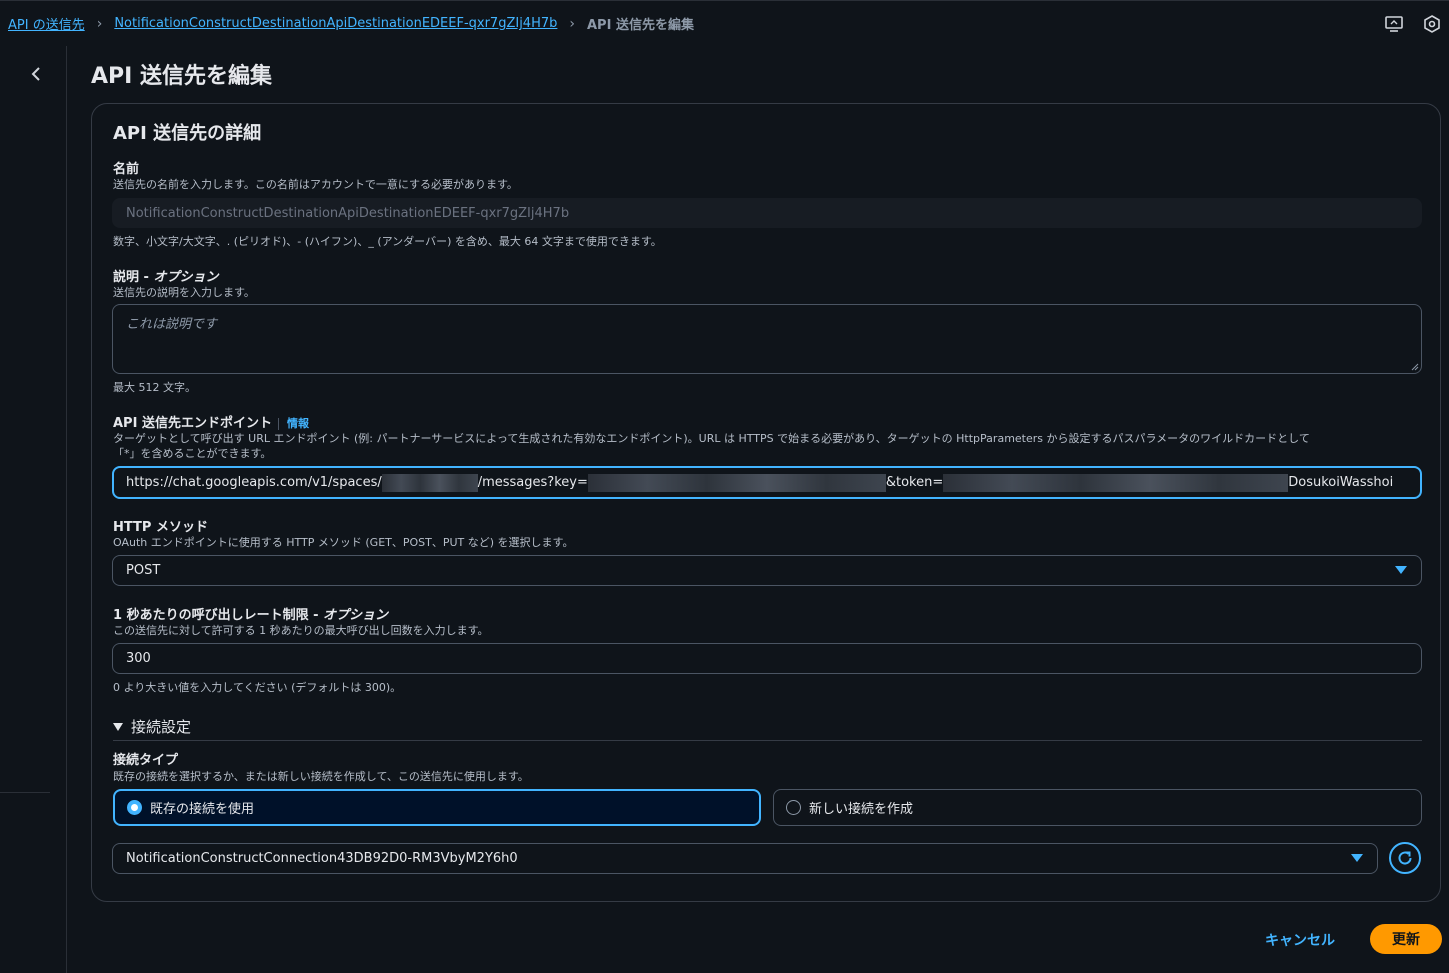  Describe the element at coordinates (1341, 482) in the screenshot. I see `endpoint-value-part4: DosukoiWasshoi` at that location.